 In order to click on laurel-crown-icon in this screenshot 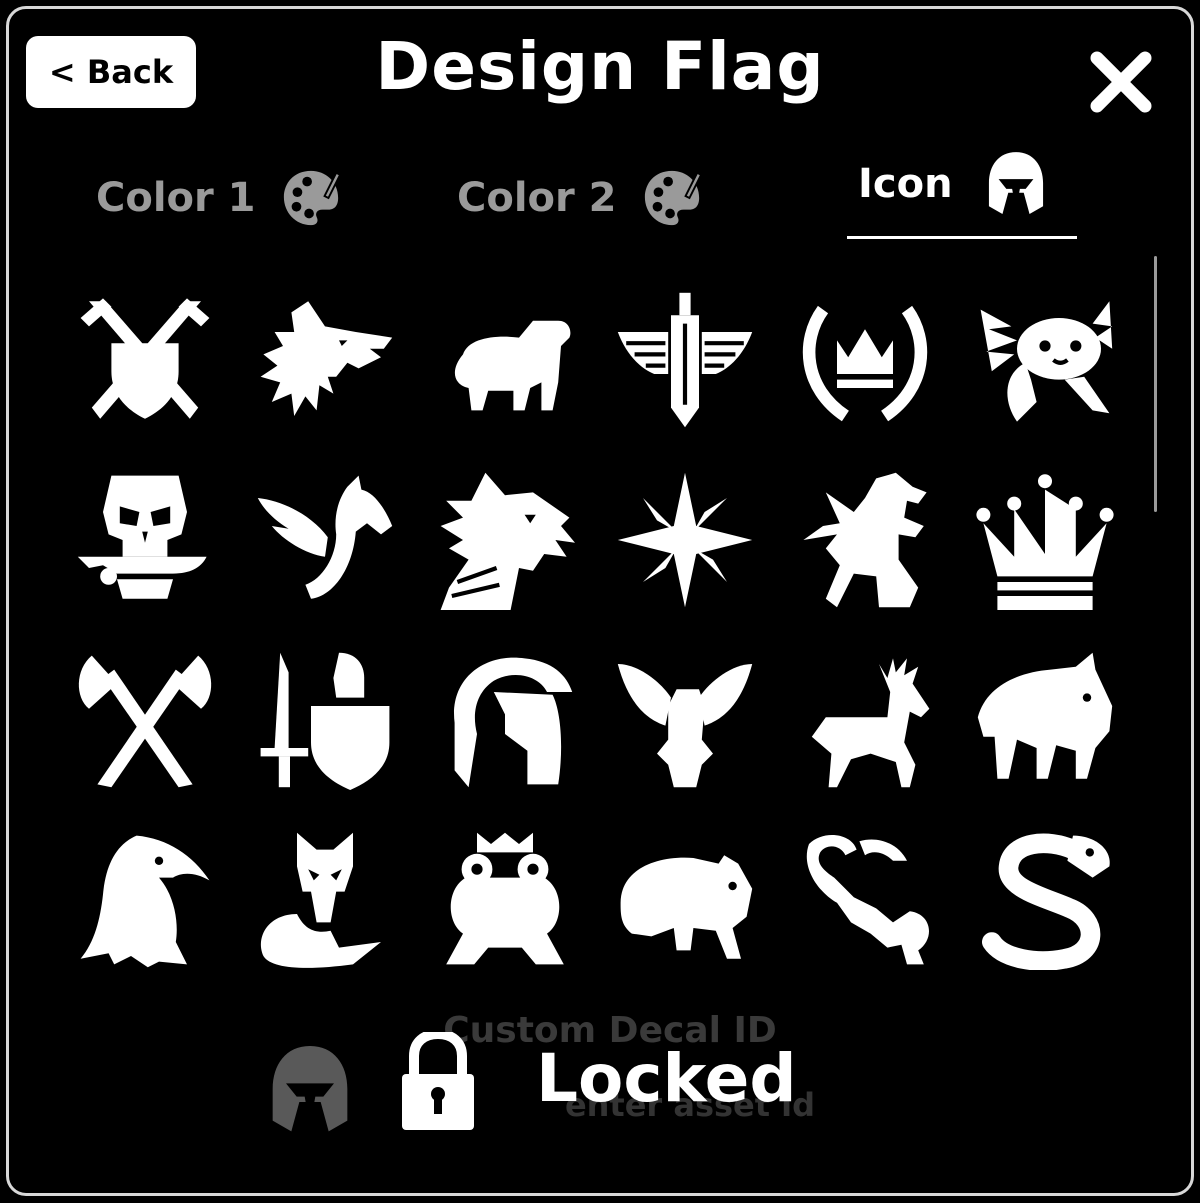, I will do `click(865, 360)`.